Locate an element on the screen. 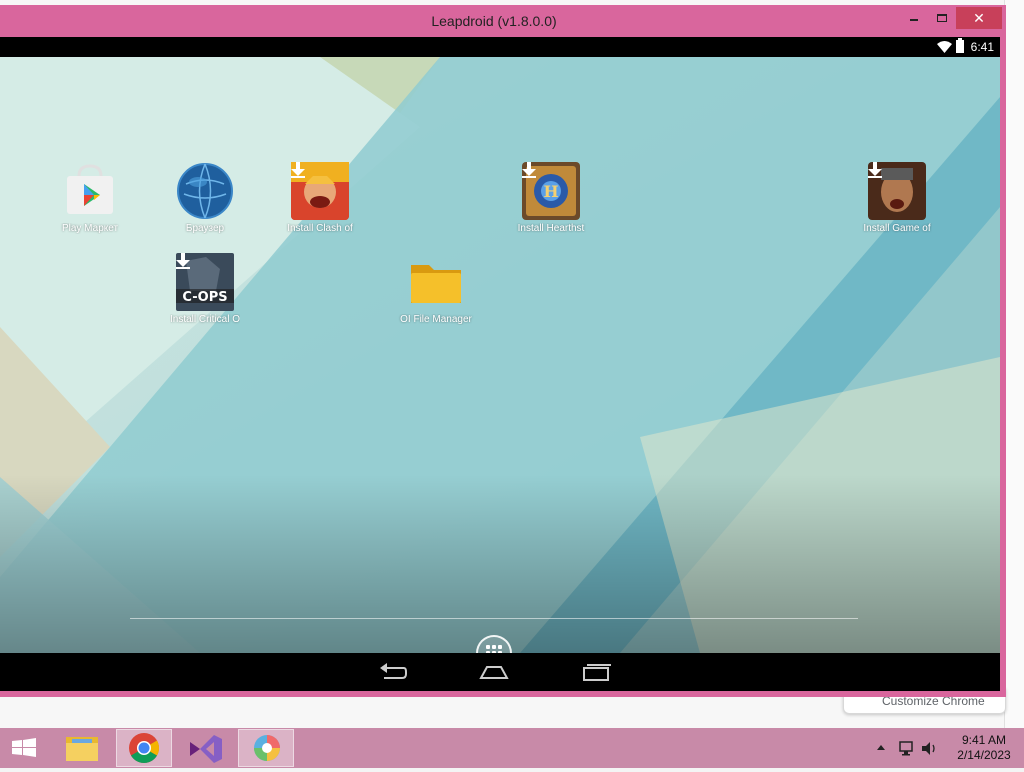  android-navigation-bar is located at coordinates (500, 672).